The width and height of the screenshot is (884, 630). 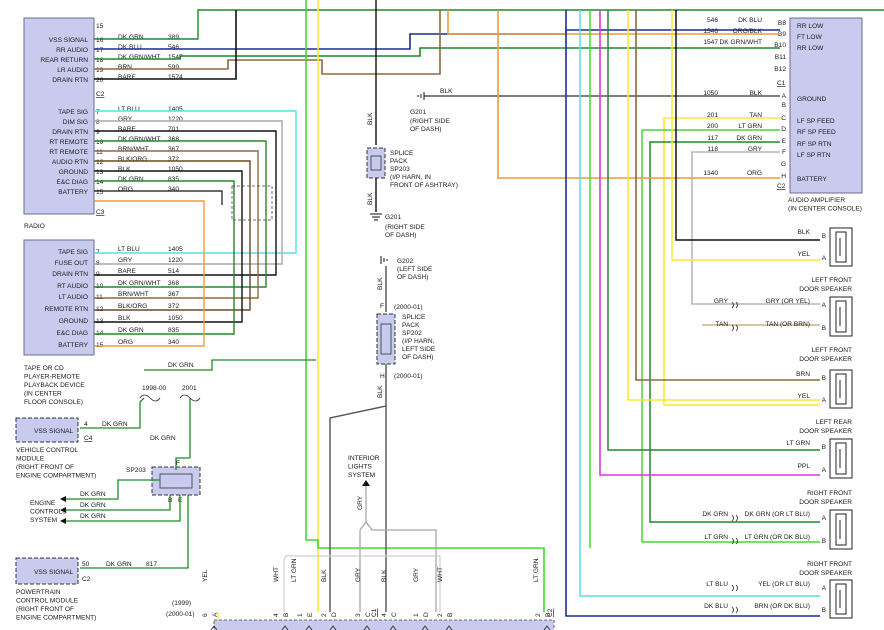 What do you see at coordinates (132, 306) in the screenshot?
I see `tape-wire-color: BLK/ORG` at bounding box center [132, 306].